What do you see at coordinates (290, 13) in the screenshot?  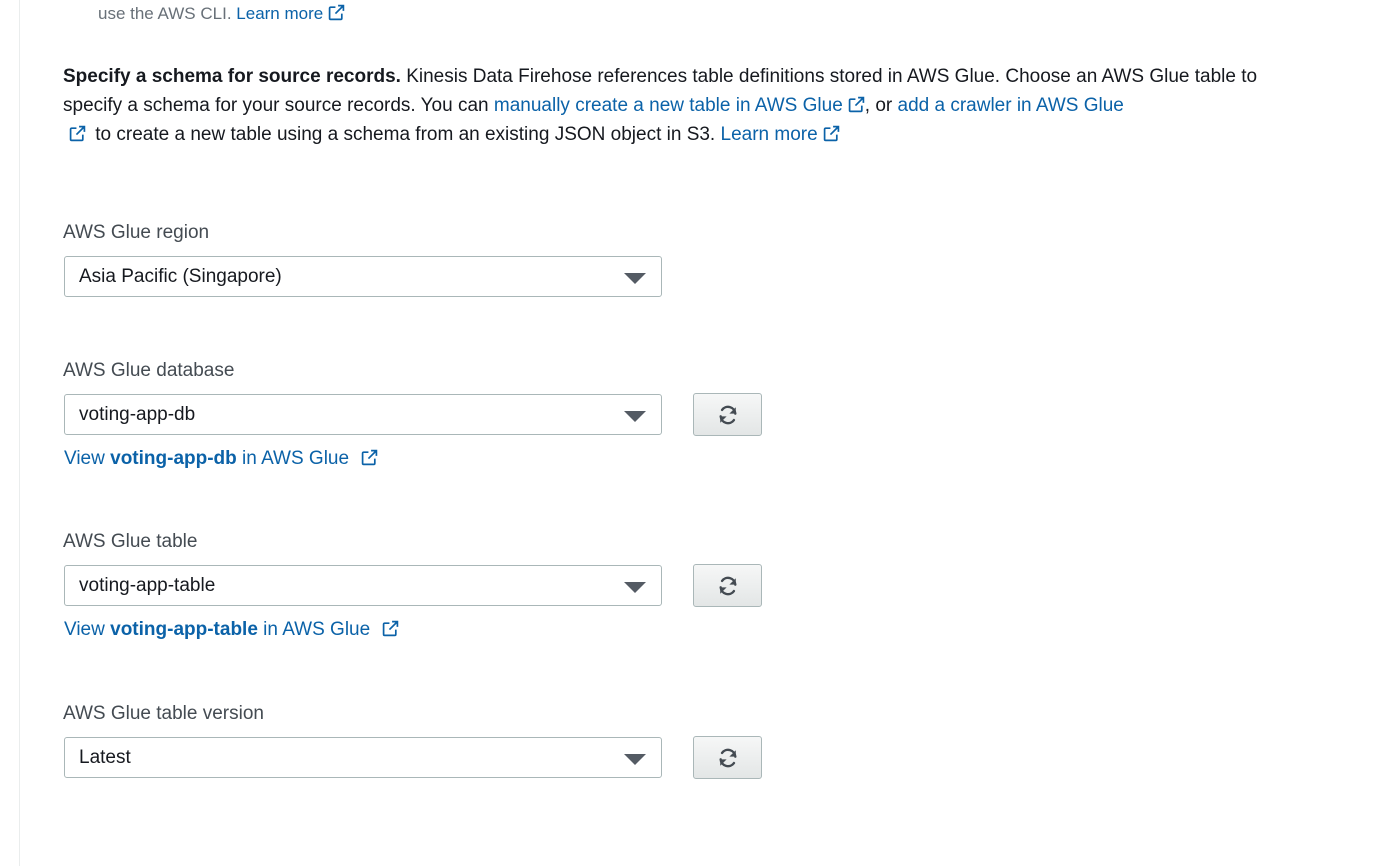 I see `cli-learn-more-link: Learn more` at bounding box center [290, 13].